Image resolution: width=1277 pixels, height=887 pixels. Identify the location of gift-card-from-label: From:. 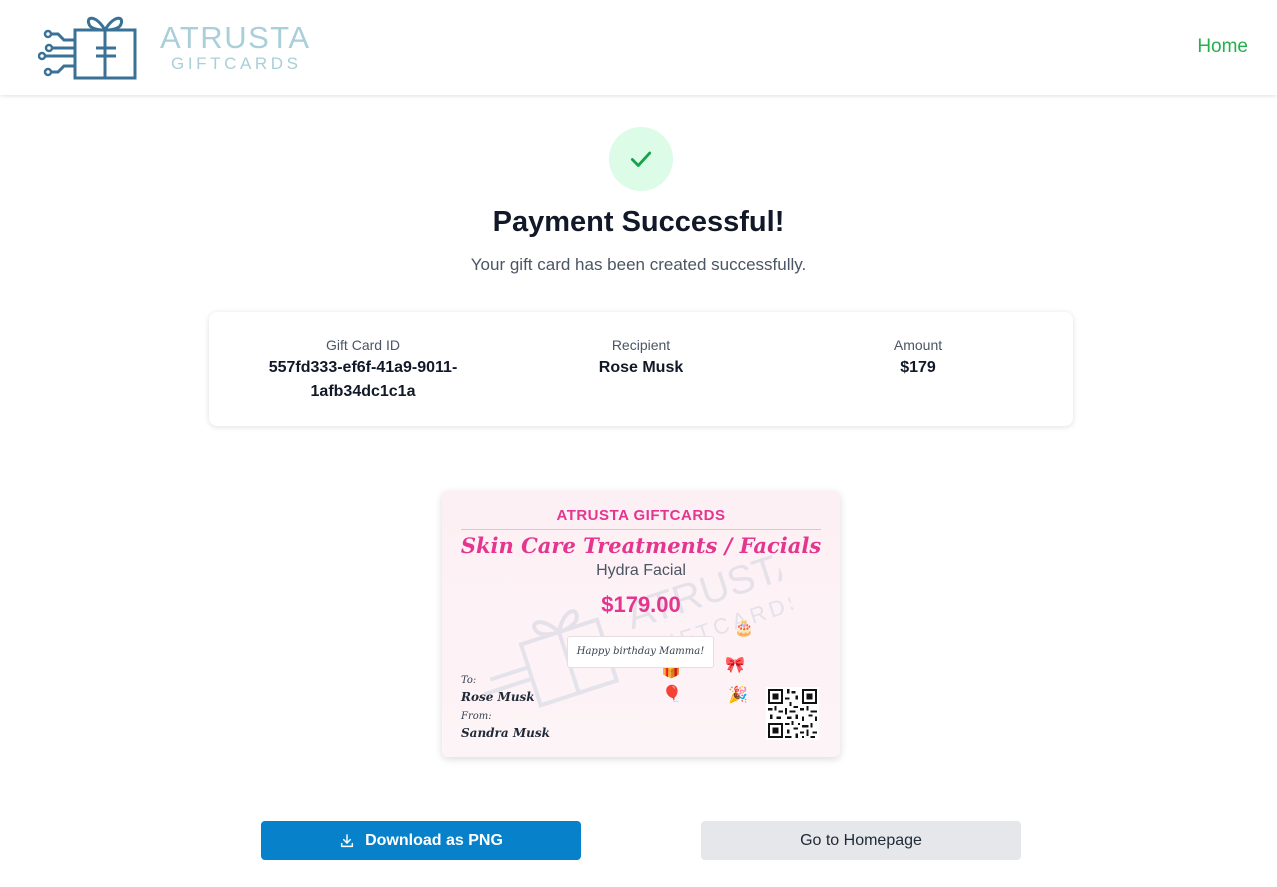
(476, 716).